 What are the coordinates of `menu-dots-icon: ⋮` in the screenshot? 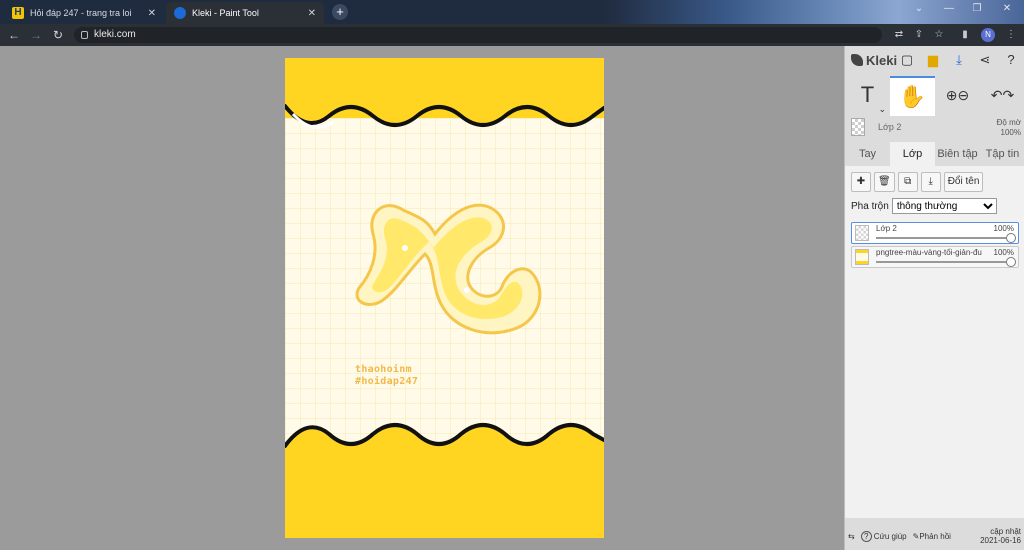 It's located at (1011, 35).